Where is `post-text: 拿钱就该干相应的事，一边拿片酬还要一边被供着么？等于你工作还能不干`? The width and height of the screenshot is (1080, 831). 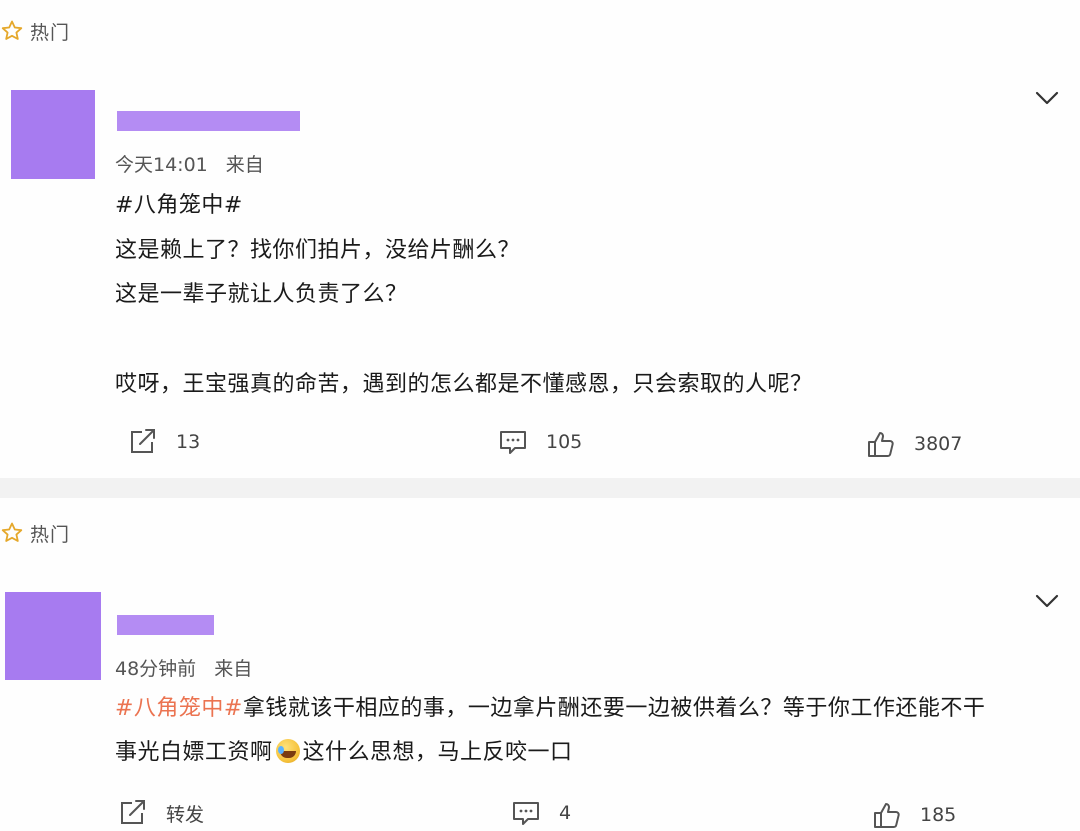 post-text: 拿钱就该干相应的事，一边拿片酬还要一边被供着么？等于你工作还能不干 is located at coordinates (614, 708).